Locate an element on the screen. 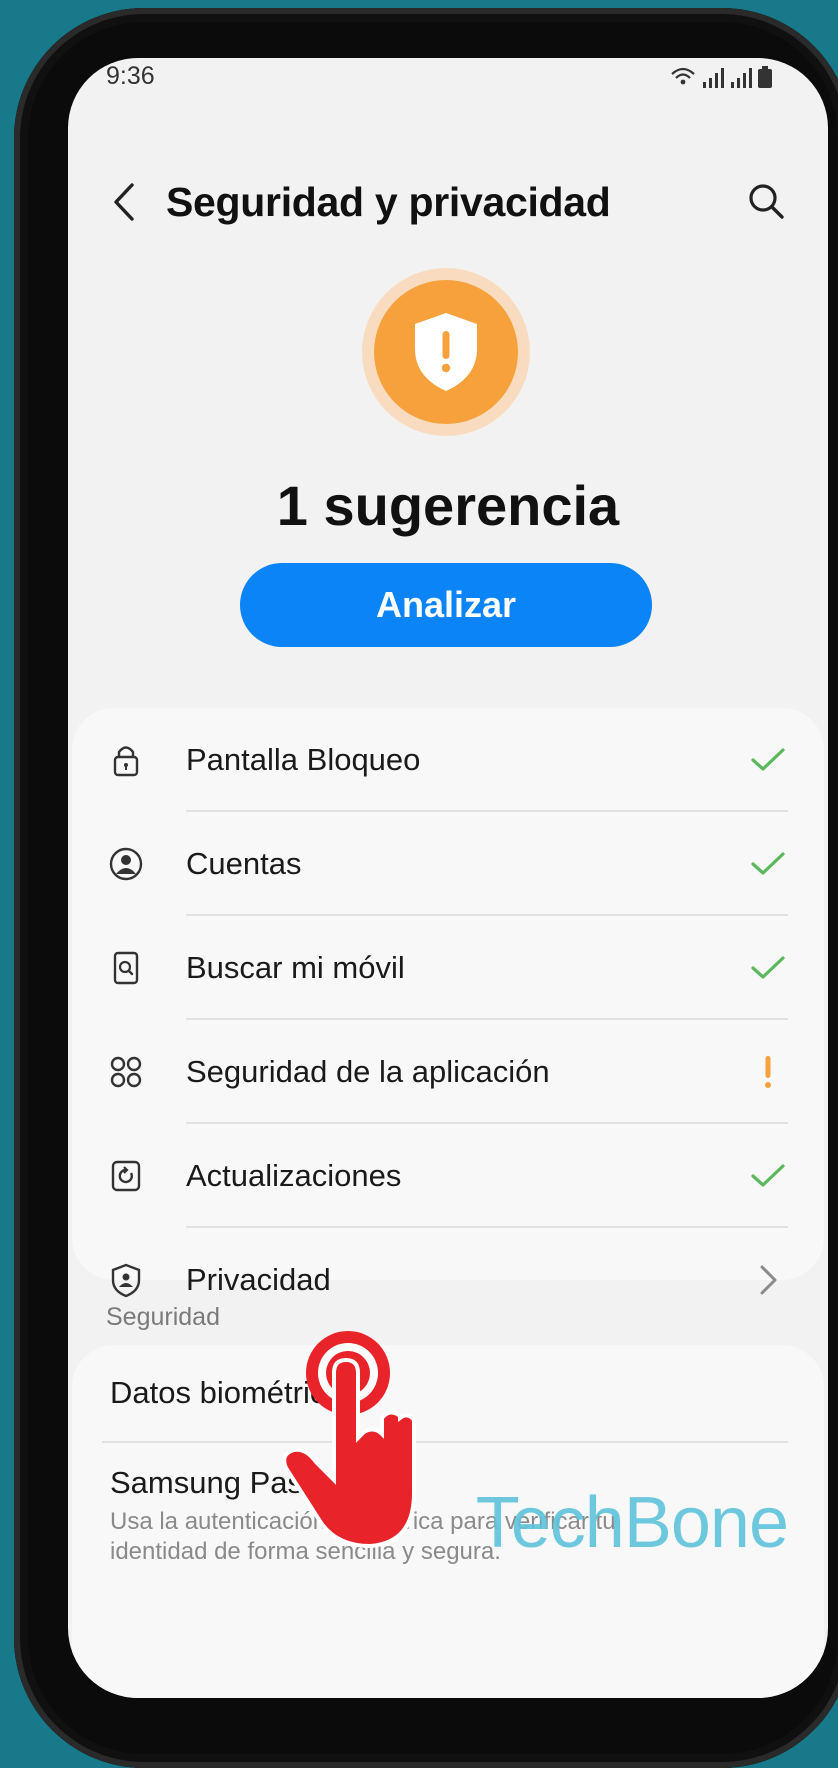  warning-icon is located at coordinates (768, 1072).